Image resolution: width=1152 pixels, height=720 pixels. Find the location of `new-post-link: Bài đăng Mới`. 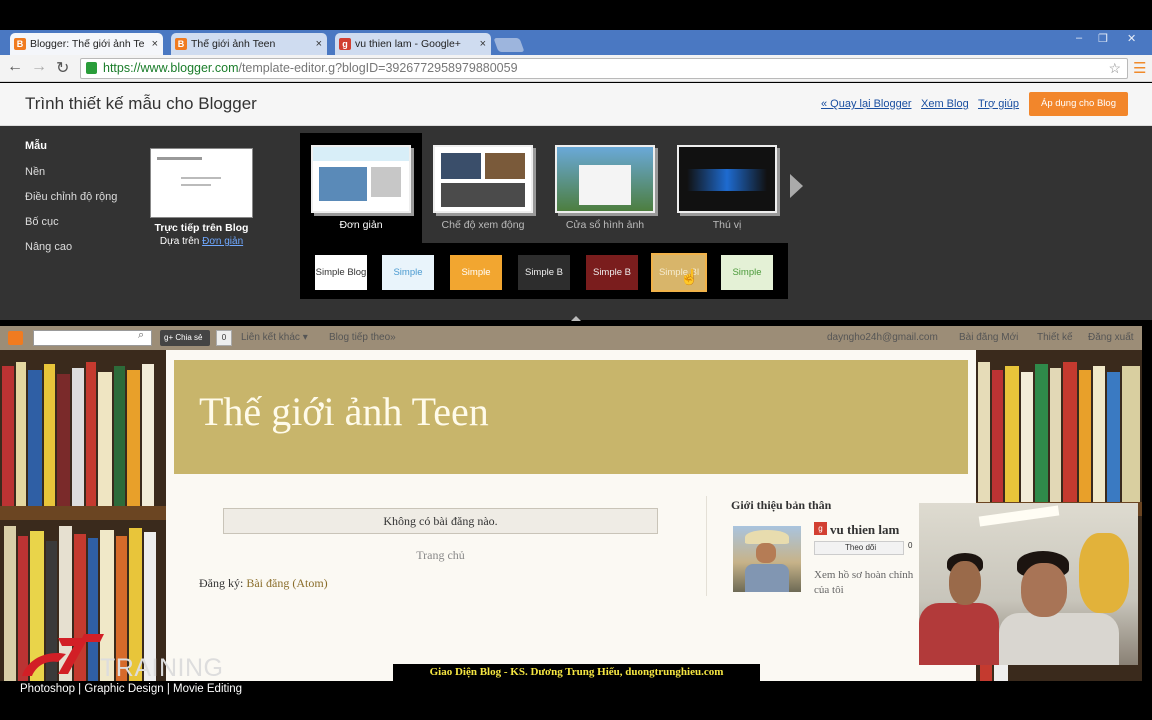

new-post-link: Bài đăng Mới is located at coordinates (988, 337).